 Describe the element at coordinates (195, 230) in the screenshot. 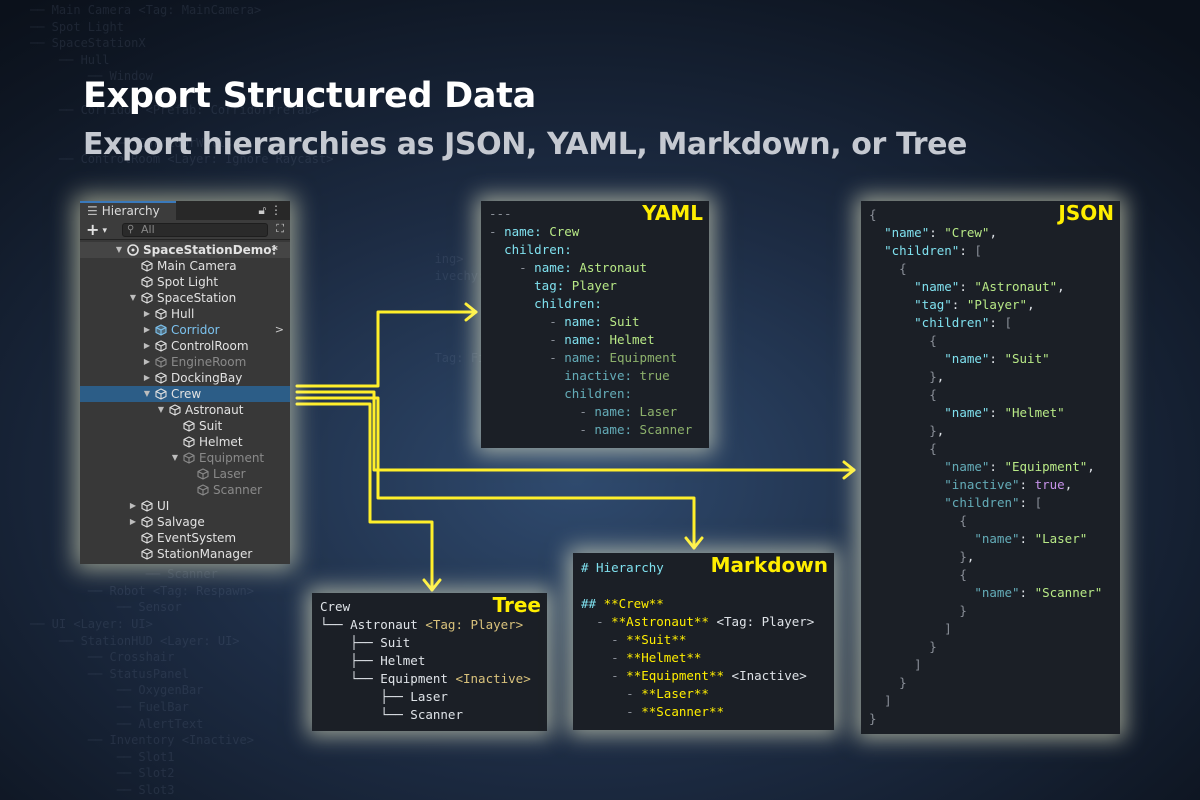

I see `search-input: ⚲ All` at that location.